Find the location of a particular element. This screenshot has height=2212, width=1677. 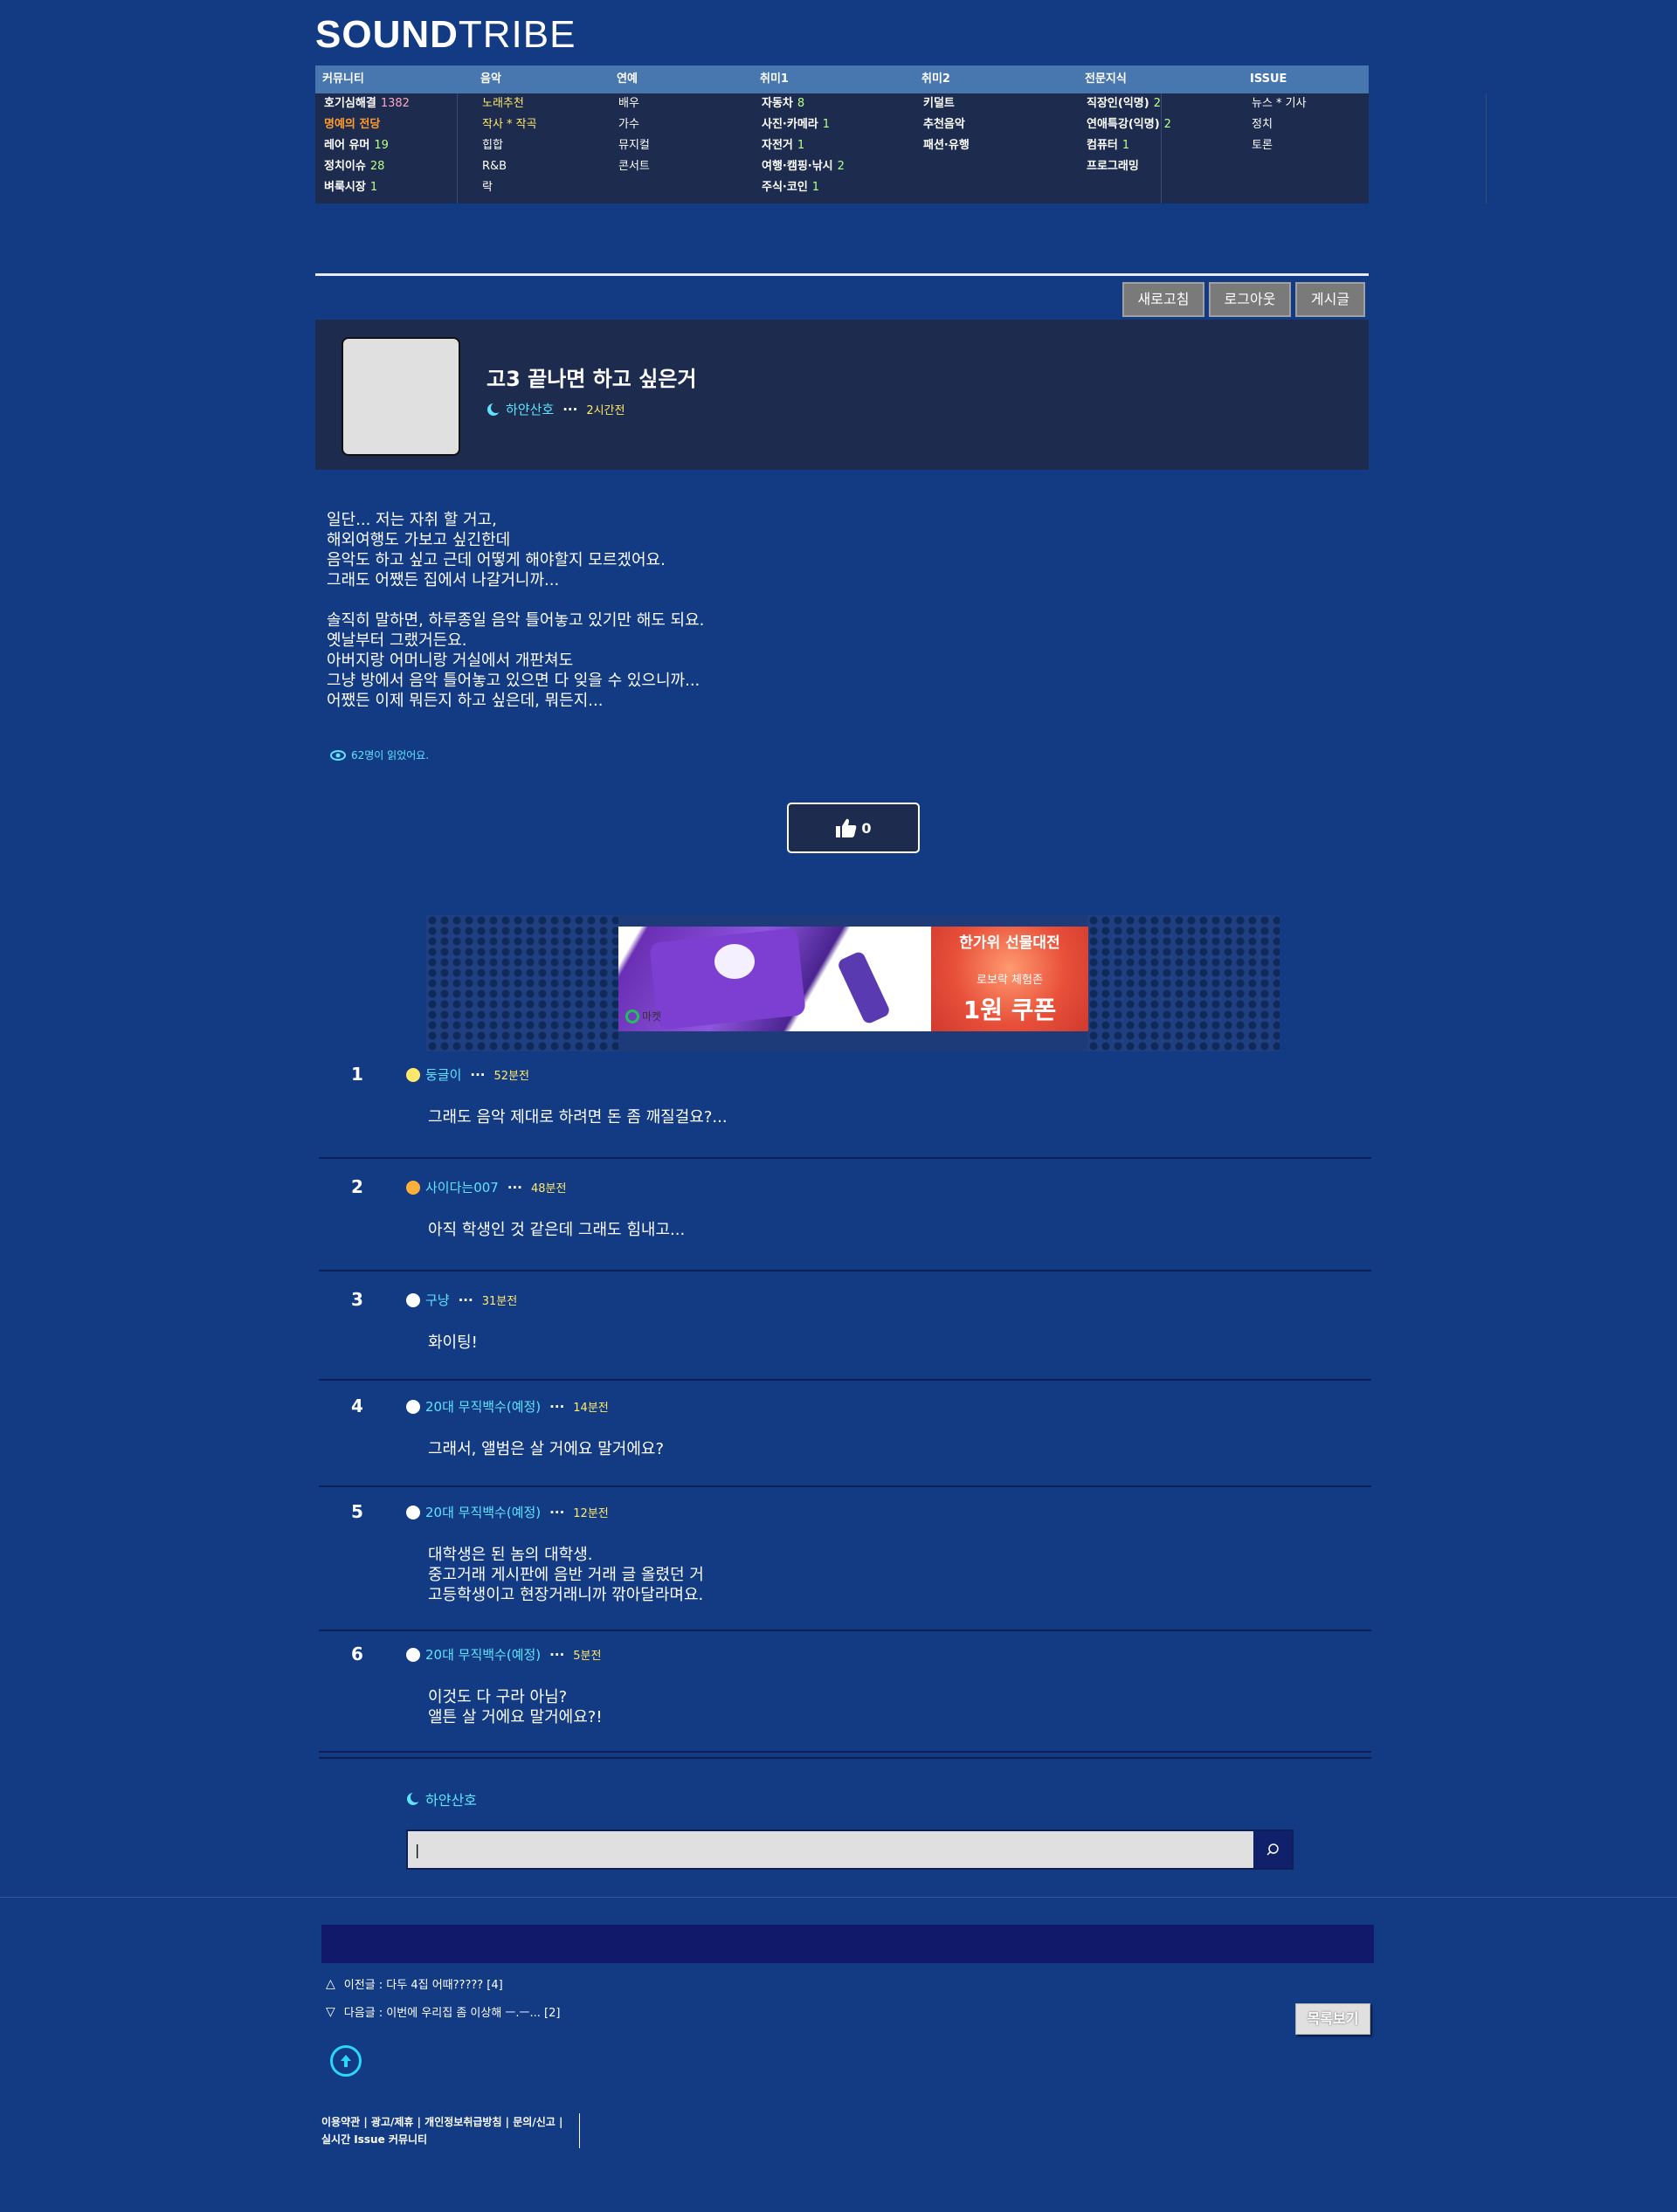

ad-banner: 마켓 한가위 선물대전 로보락 체험존 1원 쿠폰 is located at coordinates (853, 983).